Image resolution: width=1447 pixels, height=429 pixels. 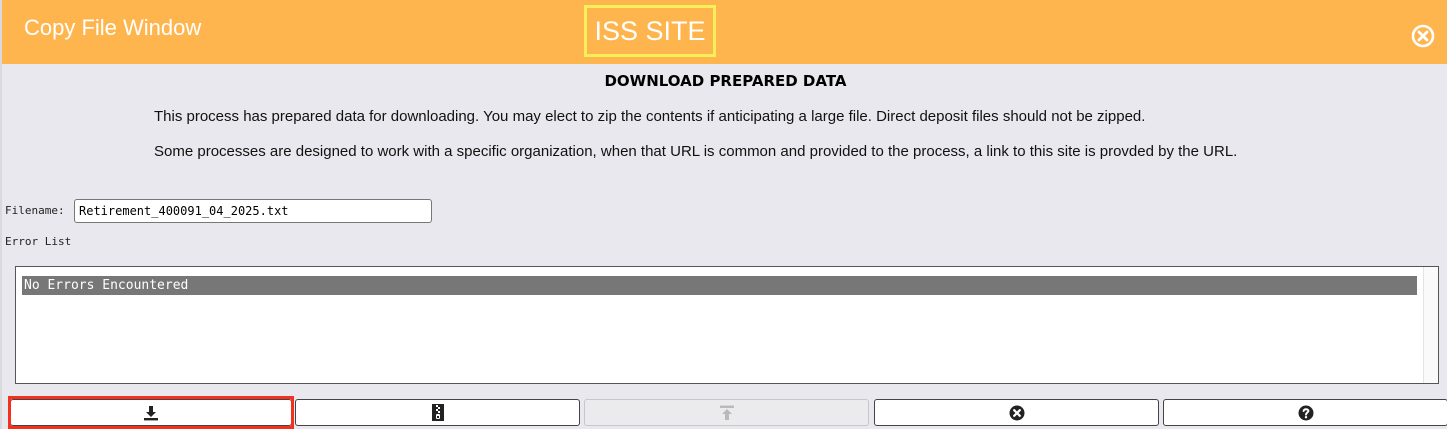 I want to click on help-icon, so click(x=1305, y=412).